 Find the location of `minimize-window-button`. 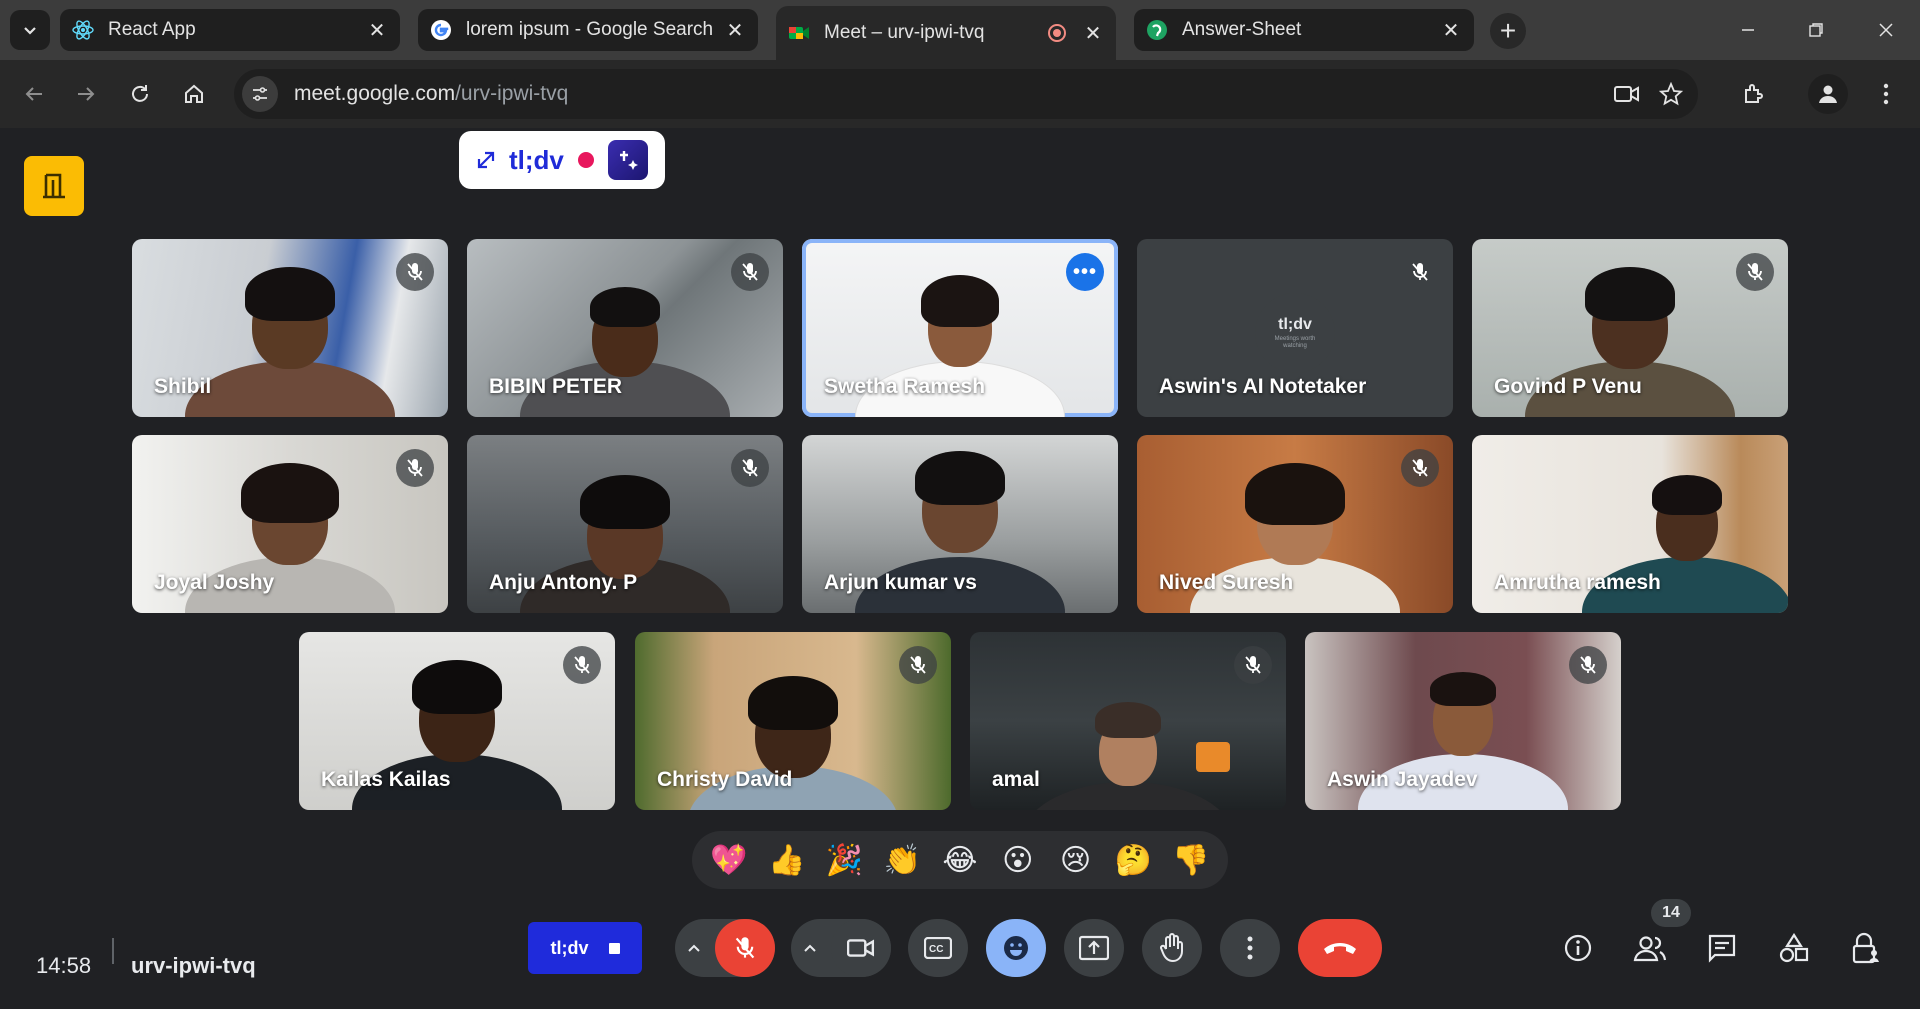

minimize-window-button is located at coordinates (1748, 30).